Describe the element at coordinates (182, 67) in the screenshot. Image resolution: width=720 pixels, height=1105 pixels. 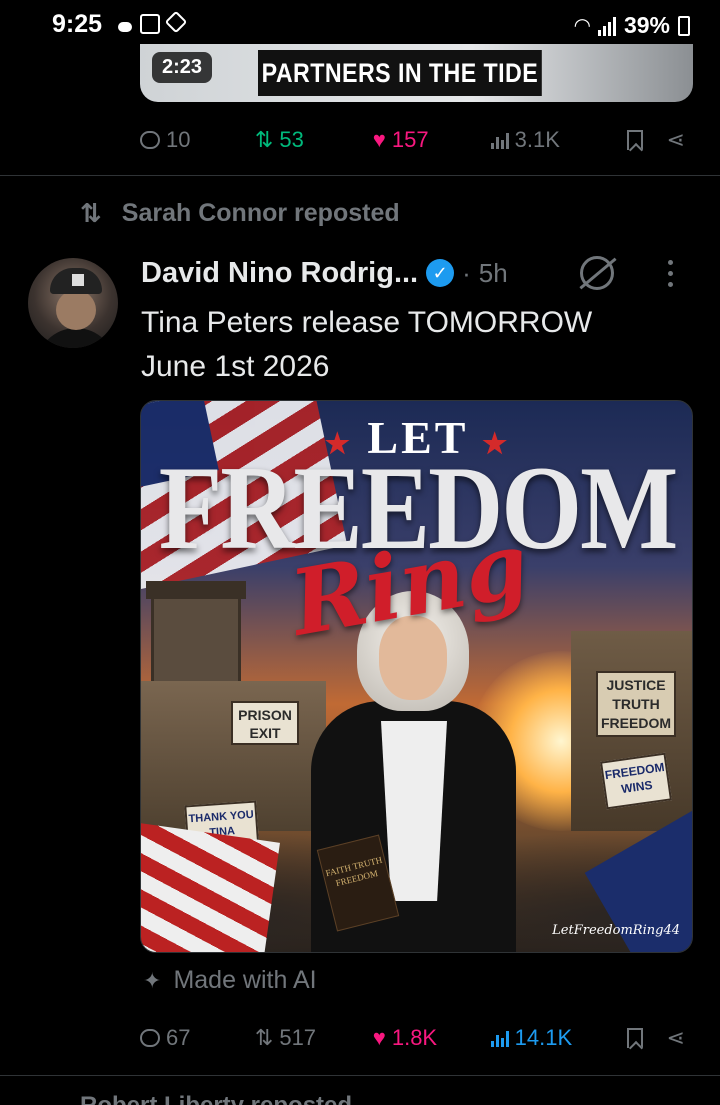
I see `video-duration: 2:23` at that location.